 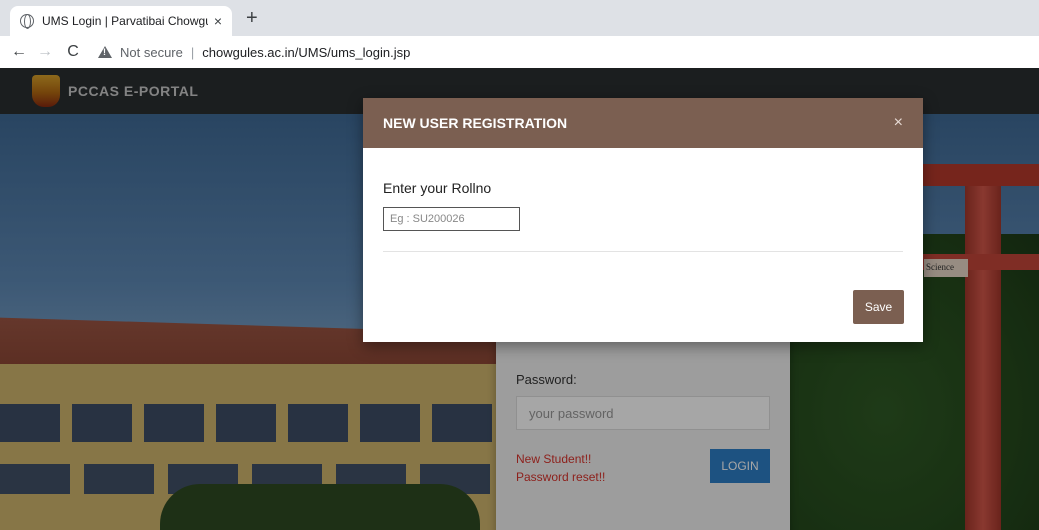 I want to click on tab-close-icon: ×, so click(x=218, y=21).